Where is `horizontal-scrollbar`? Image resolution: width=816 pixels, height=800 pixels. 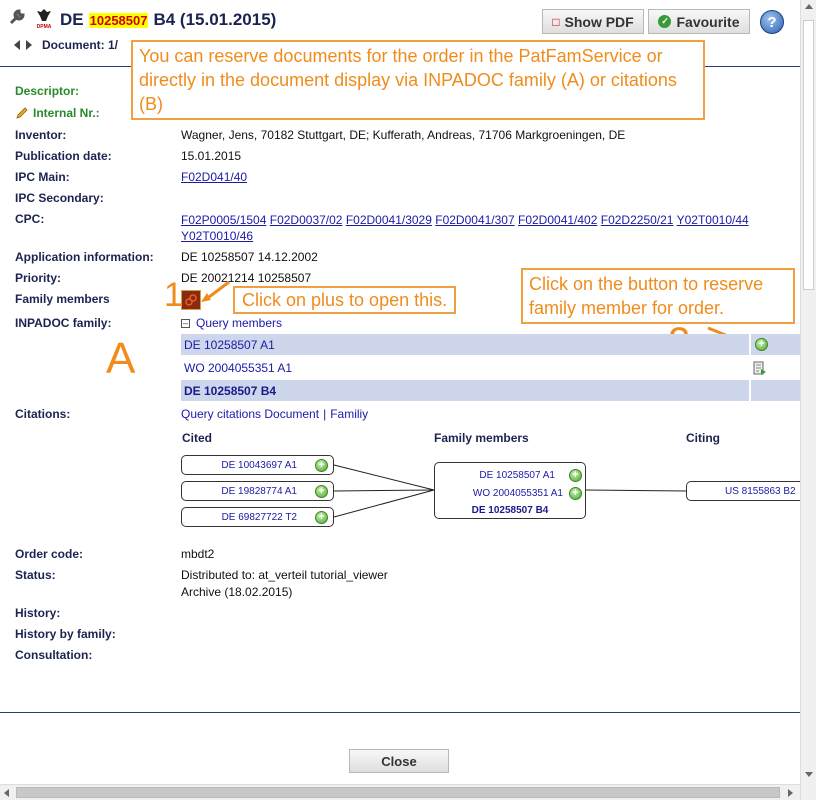
horizontal-scrollbar is located at coordinates (400, 792).